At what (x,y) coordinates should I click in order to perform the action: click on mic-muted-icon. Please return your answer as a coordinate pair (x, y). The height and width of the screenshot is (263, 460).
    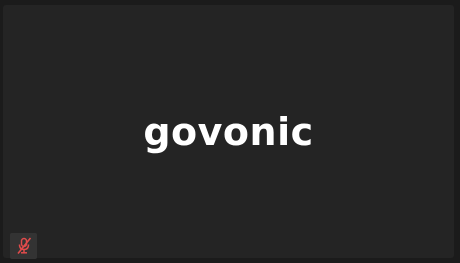
    Looking at the image, I should click on (23, 246).